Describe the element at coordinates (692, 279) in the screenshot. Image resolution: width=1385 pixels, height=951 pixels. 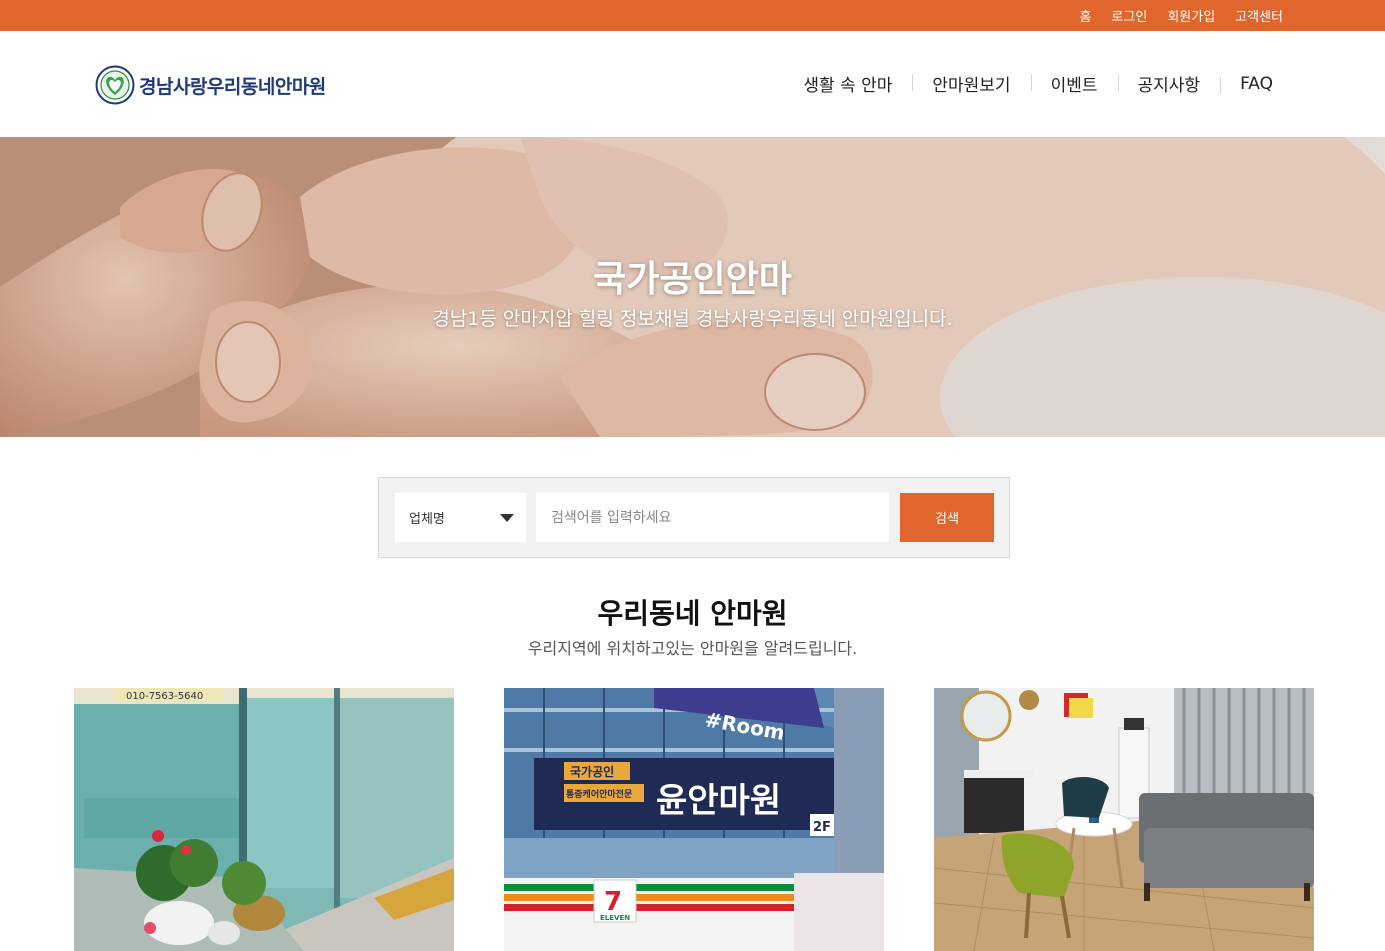
I see `hero-title: 국가공인안마` at that location.